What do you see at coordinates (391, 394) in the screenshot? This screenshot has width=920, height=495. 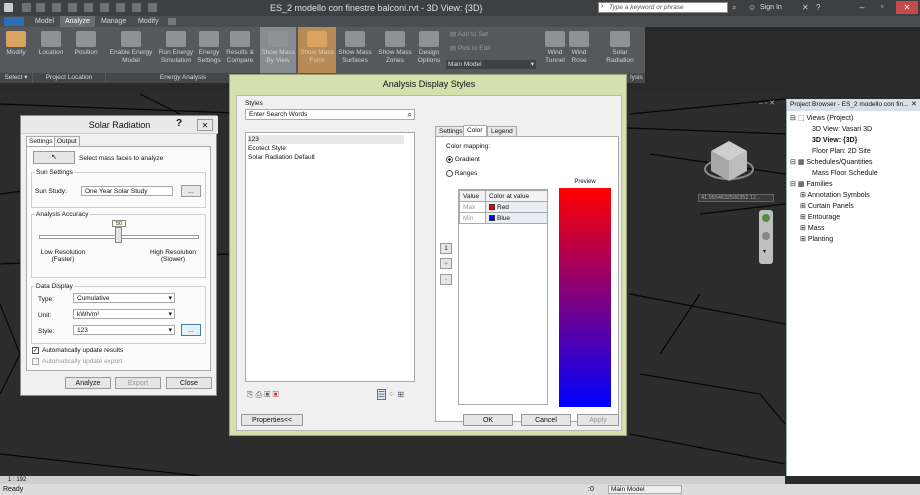 I see `small-icons-icon: ⁘` at bounding box center [391, 394].